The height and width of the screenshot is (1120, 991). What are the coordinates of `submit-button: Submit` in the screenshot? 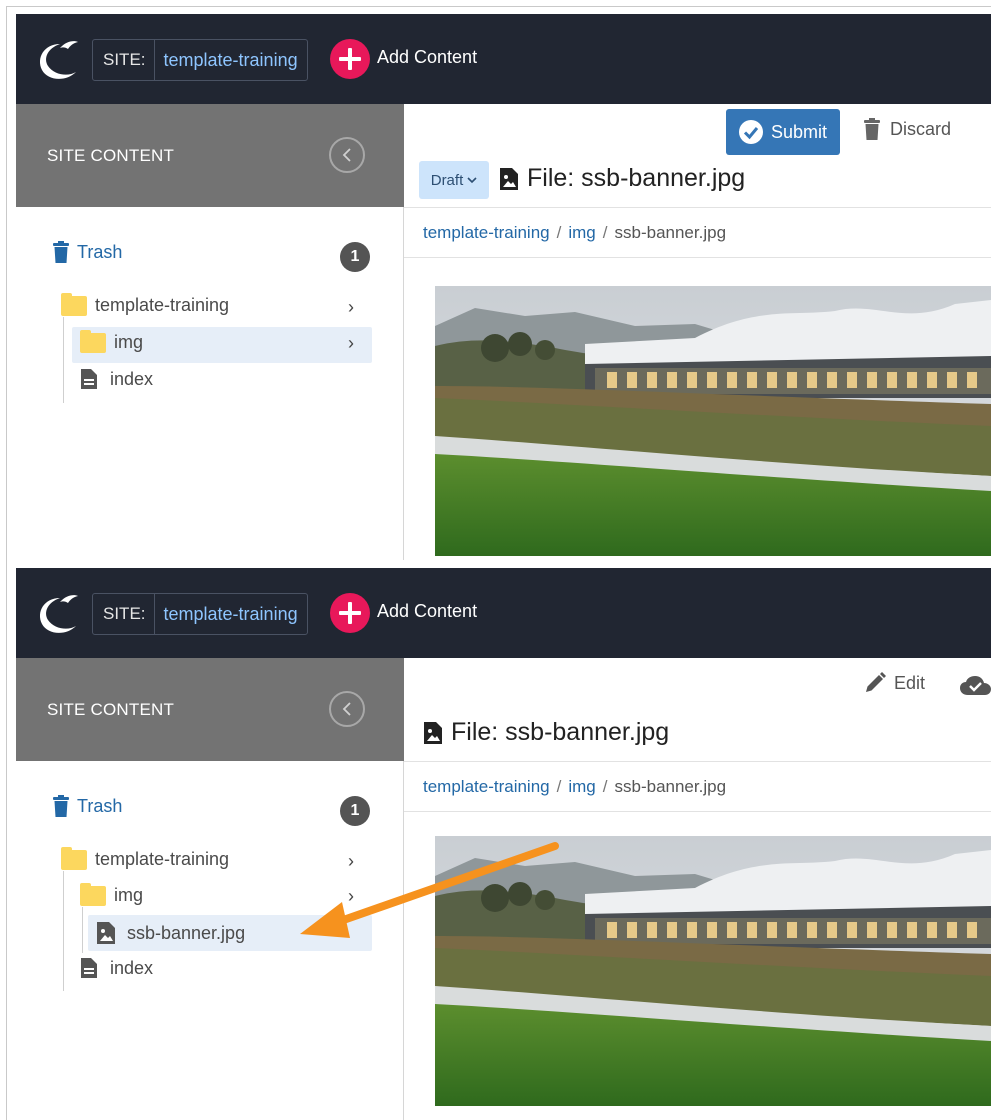 It's located at (783, 132).